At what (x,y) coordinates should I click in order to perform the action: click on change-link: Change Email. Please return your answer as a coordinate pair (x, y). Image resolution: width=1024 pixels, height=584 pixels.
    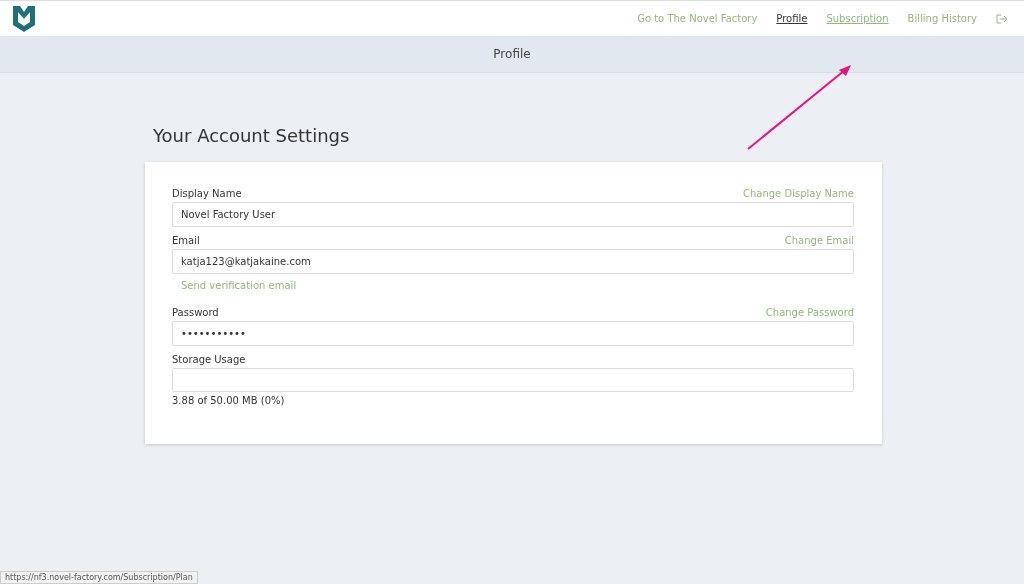
    Looking at the image, I should click on (819, 240).